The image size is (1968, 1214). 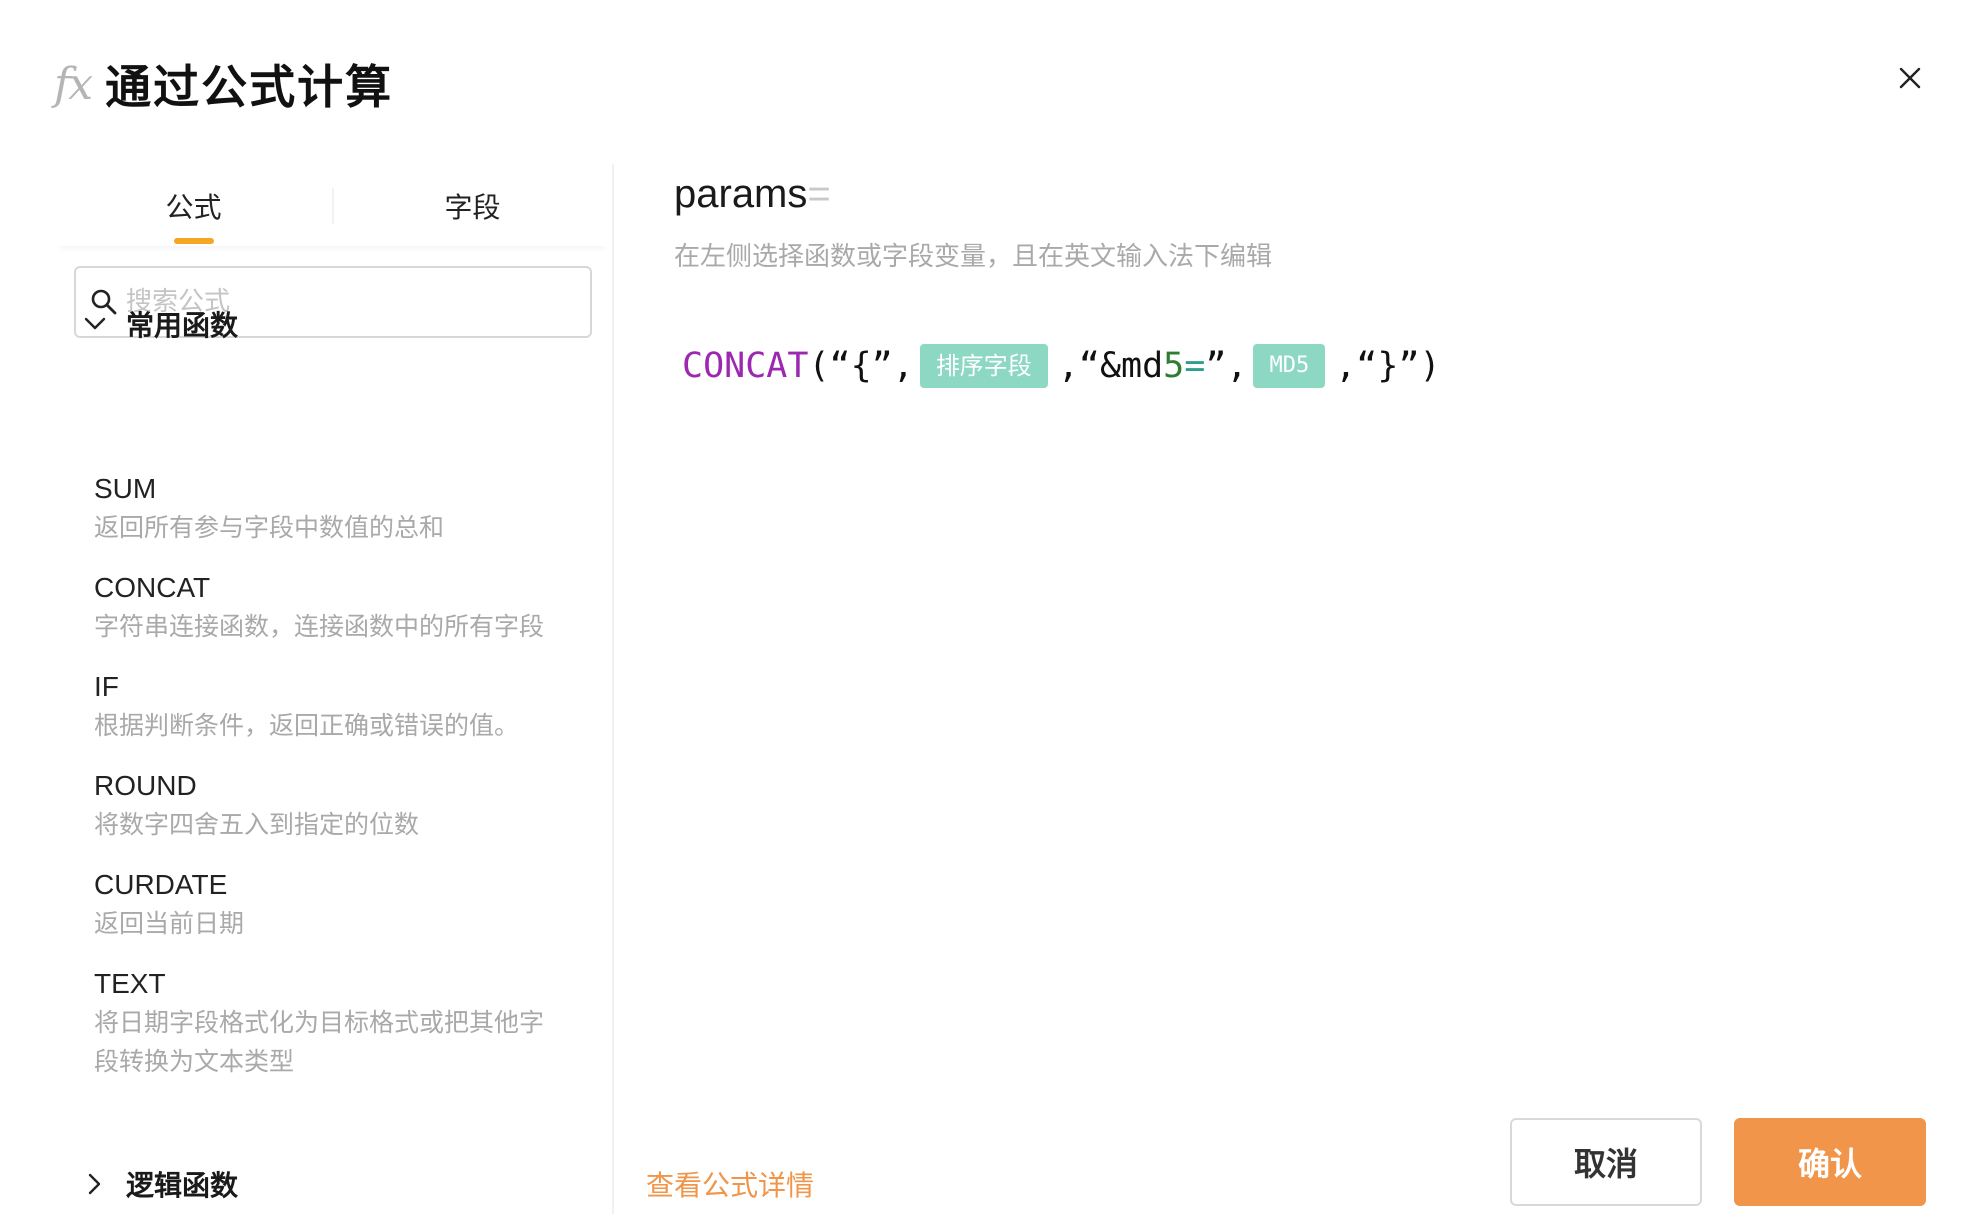 I want to click on close-button, so click(x=1910, y=78).